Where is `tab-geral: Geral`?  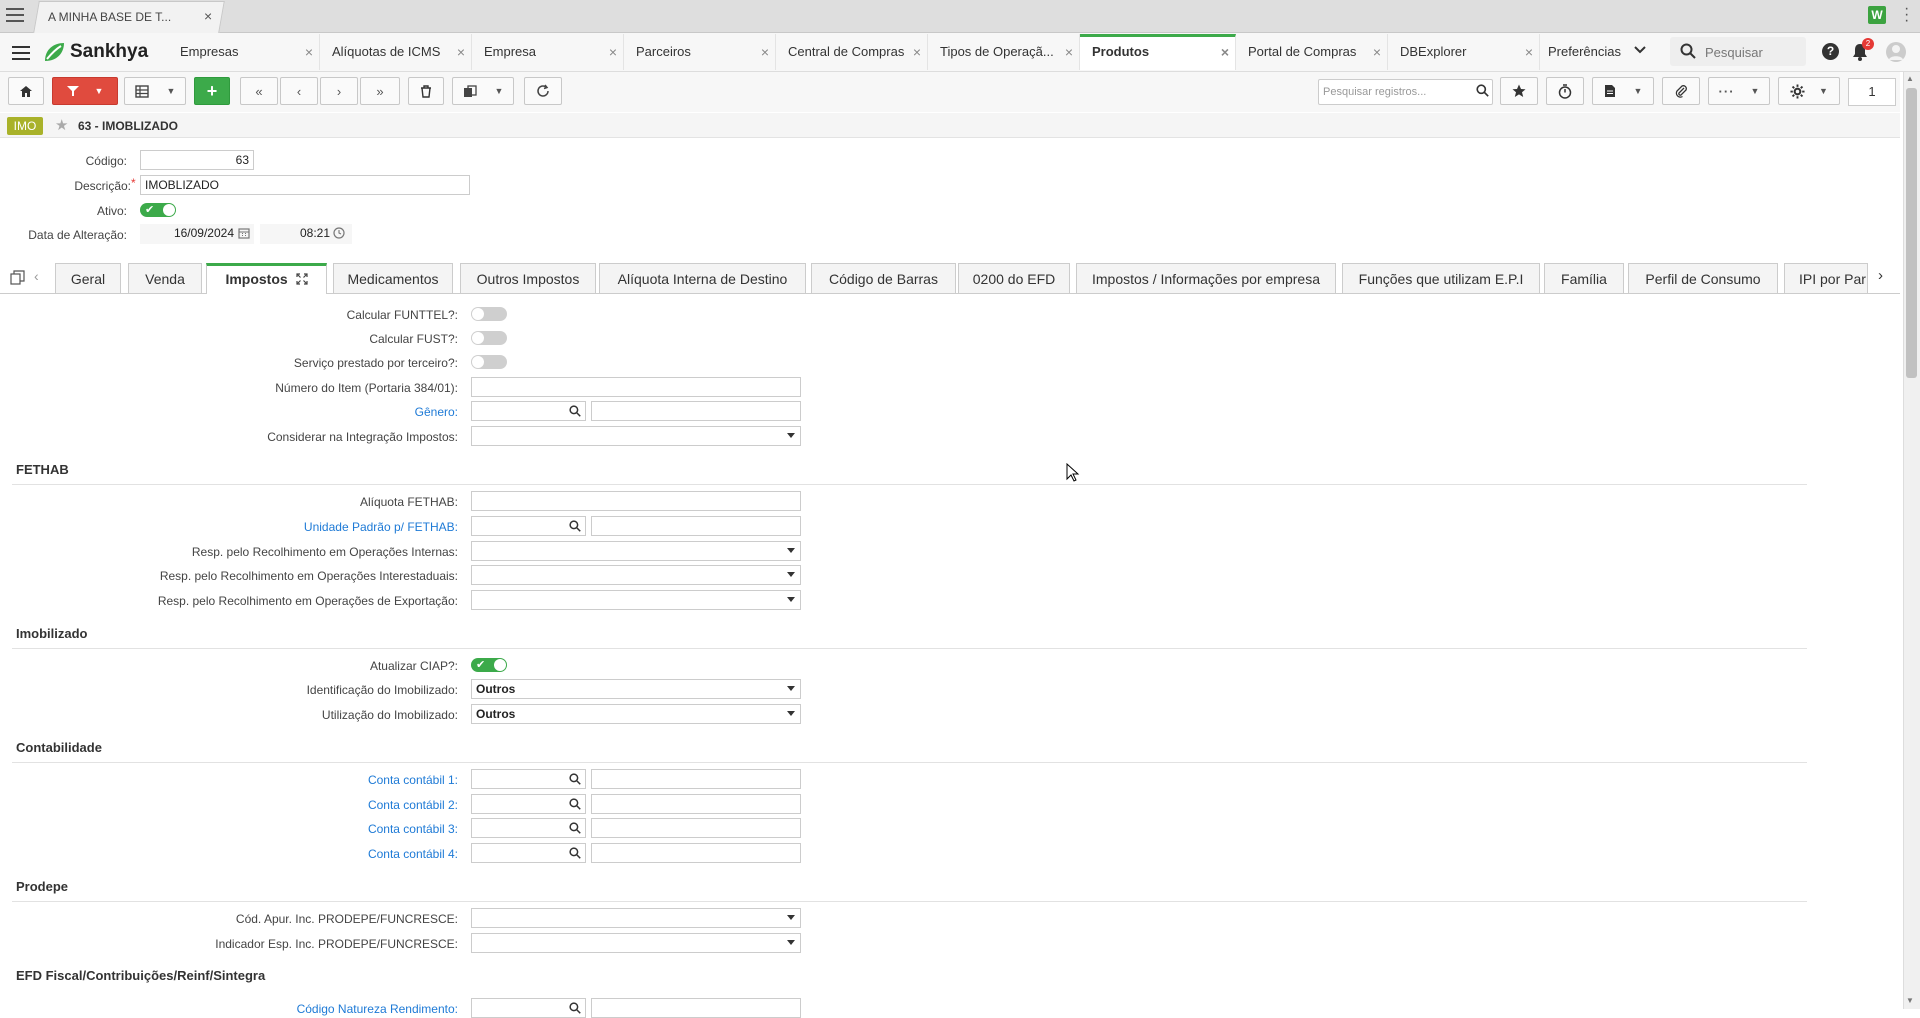
tab-geral: Geral is located at coordinates (88, 278).